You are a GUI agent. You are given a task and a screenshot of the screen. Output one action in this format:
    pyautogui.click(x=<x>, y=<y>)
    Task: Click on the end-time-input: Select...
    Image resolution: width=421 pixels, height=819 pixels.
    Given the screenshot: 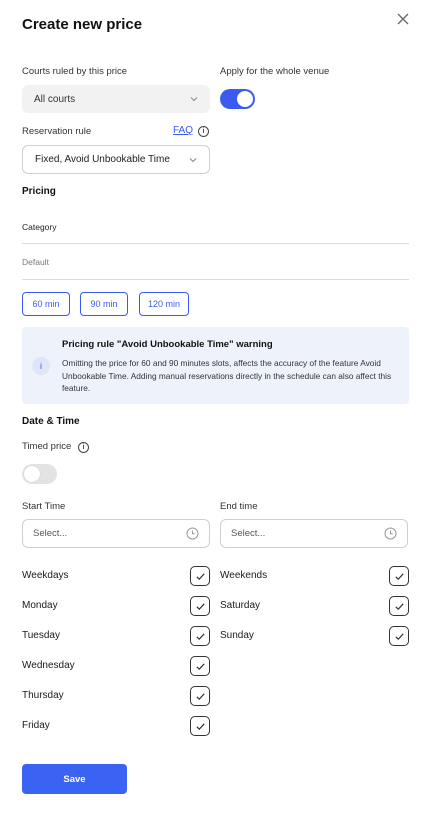 What is the action you would take?
    pyautogui.click(x=314, y=533)
    